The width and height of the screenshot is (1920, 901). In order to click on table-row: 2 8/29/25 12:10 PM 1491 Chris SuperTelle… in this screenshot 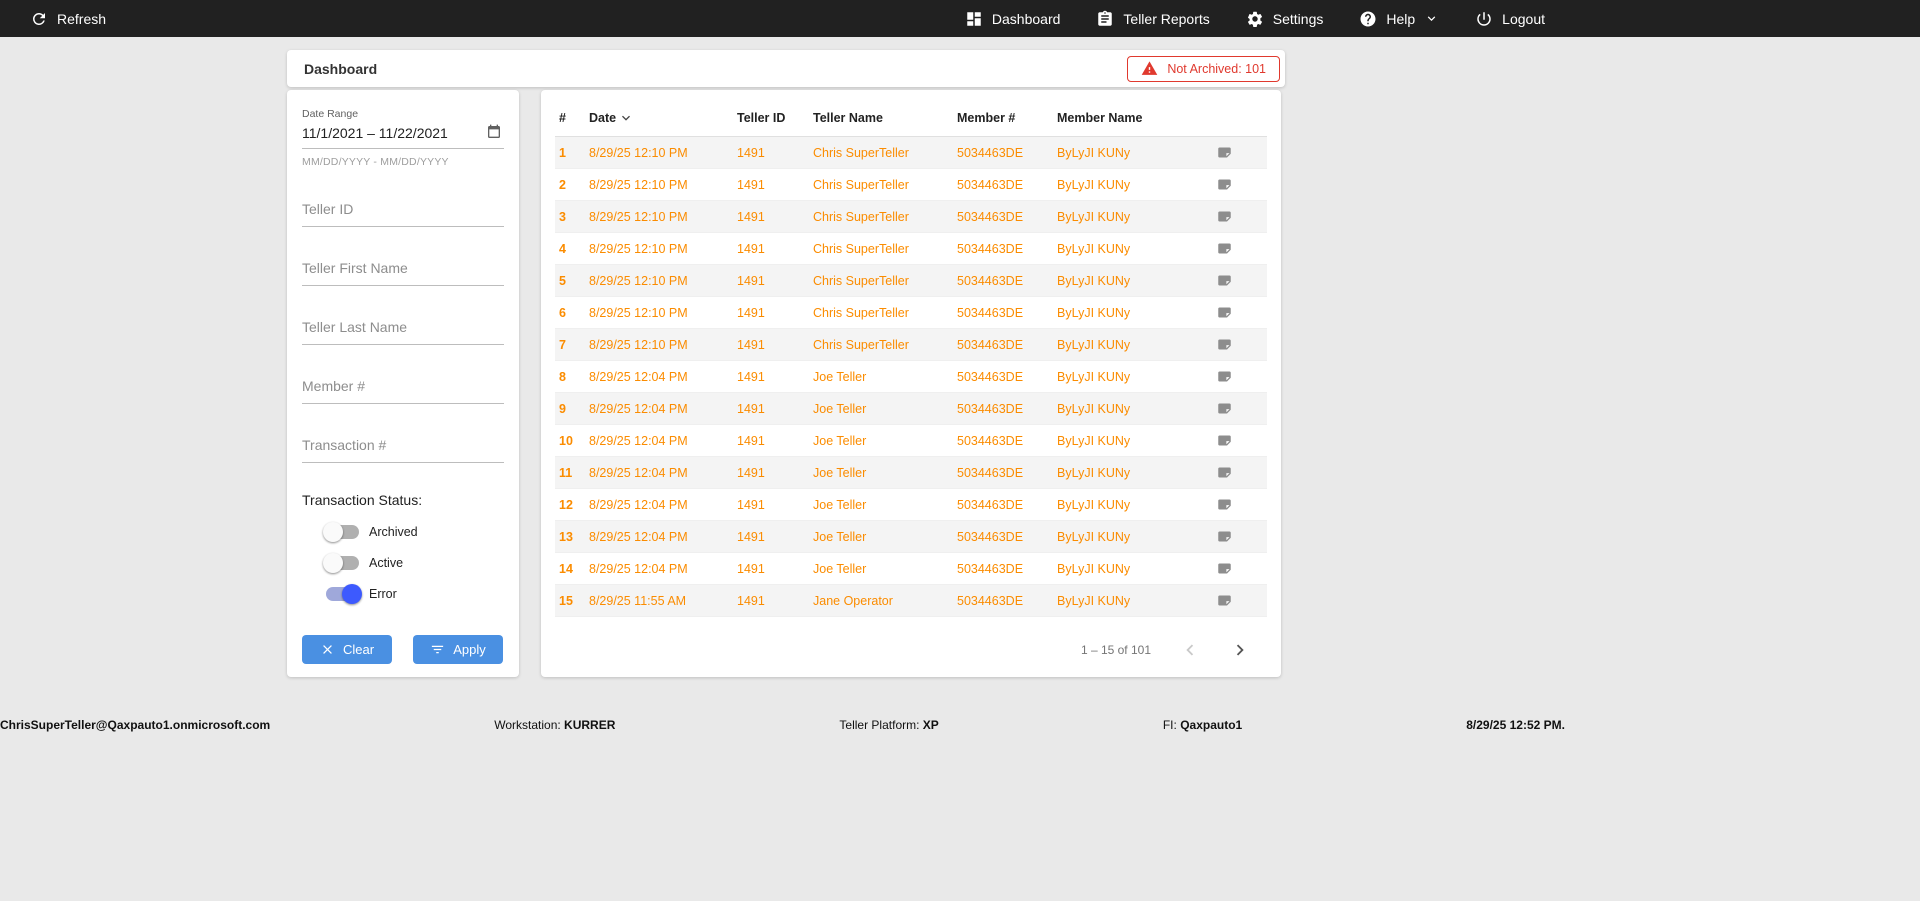, I will do `click(911, 184)`.